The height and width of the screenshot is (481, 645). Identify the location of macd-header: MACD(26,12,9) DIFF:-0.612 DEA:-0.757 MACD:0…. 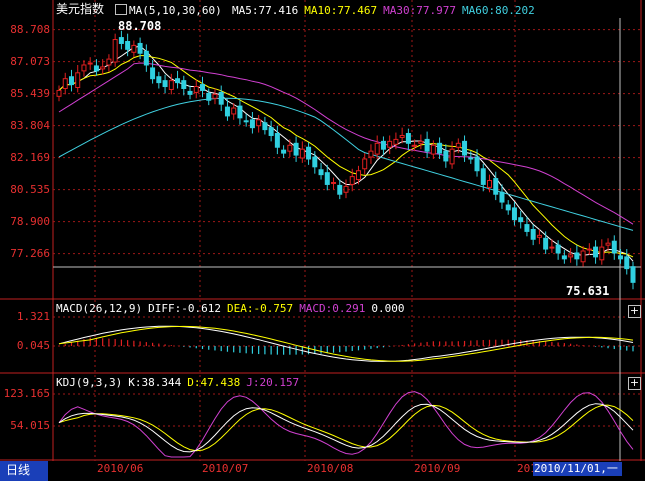
(230, 308).